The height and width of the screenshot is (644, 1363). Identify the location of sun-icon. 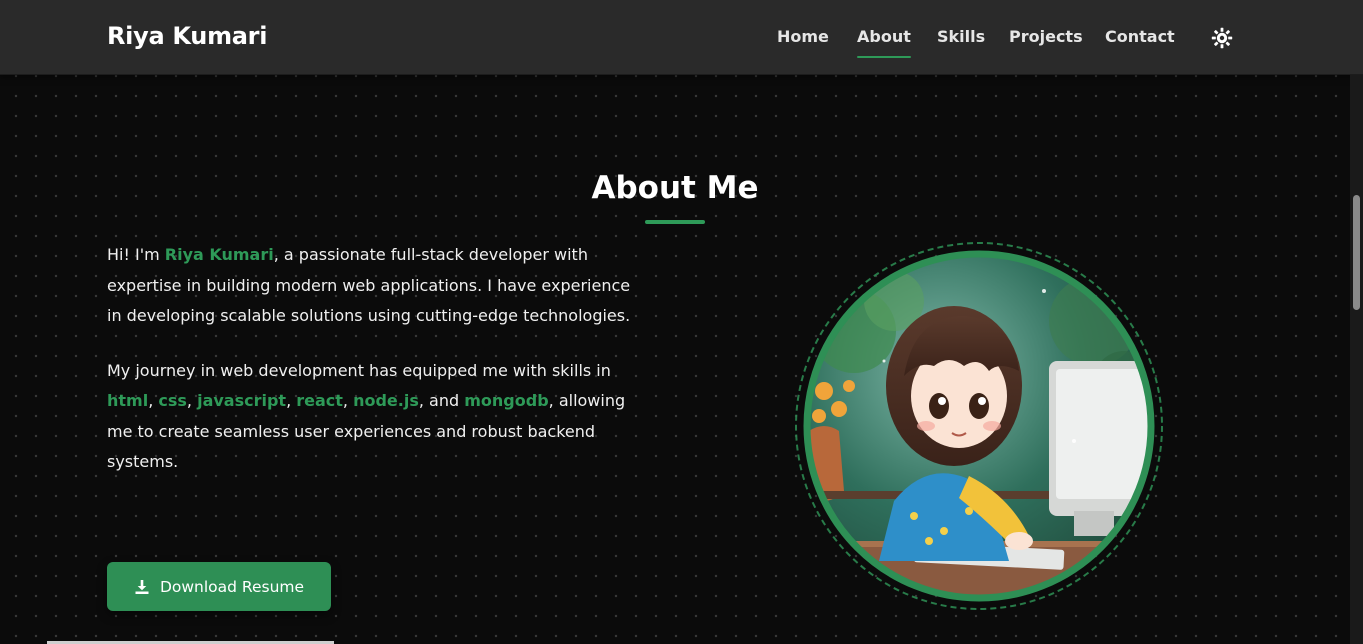
(1222, 38).